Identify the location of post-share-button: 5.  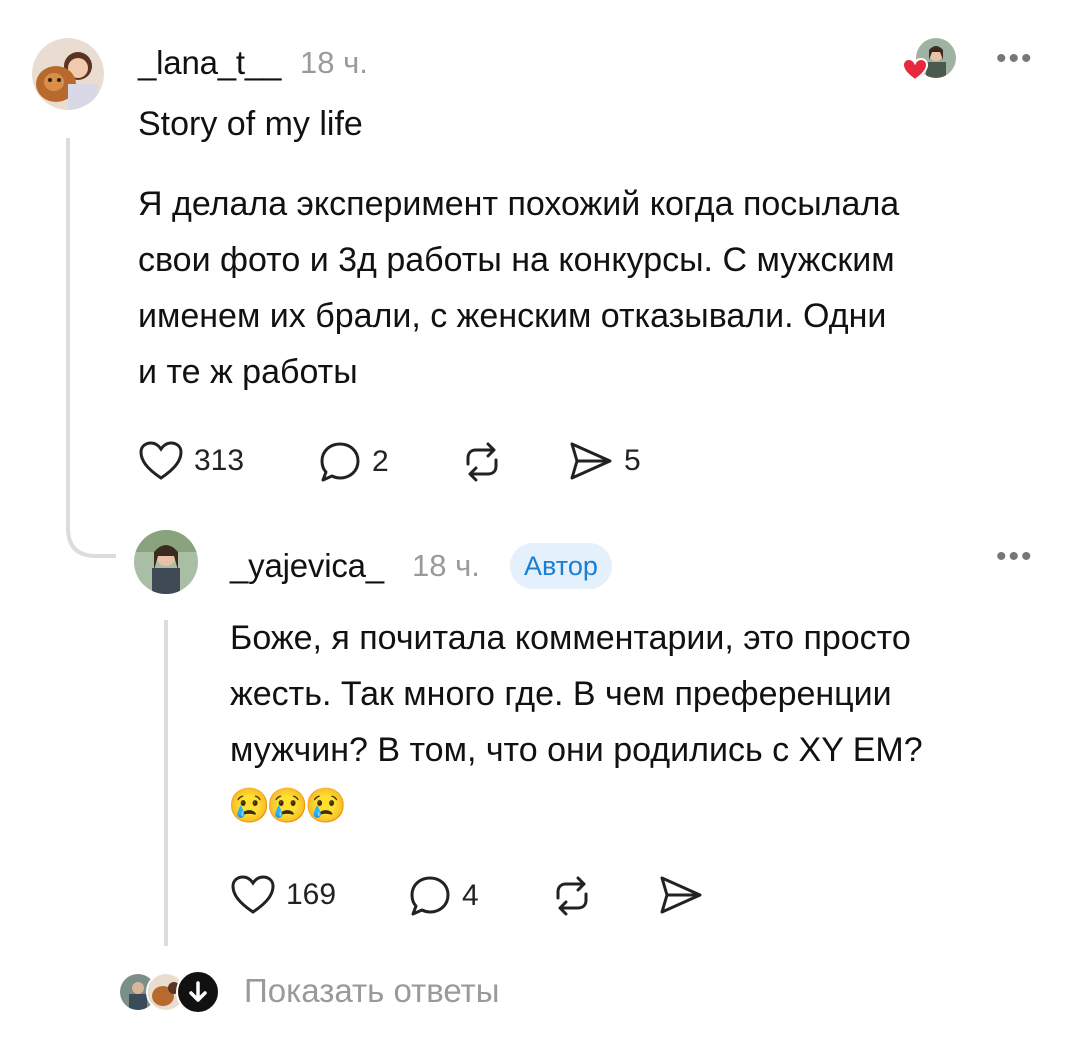
(604, 461).